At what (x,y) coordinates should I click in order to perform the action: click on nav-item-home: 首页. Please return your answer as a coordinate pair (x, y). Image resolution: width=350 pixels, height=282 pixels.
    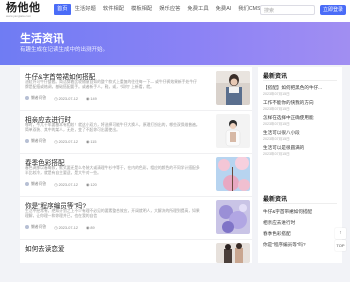
    Looking at the image, I should click on (62, 9).